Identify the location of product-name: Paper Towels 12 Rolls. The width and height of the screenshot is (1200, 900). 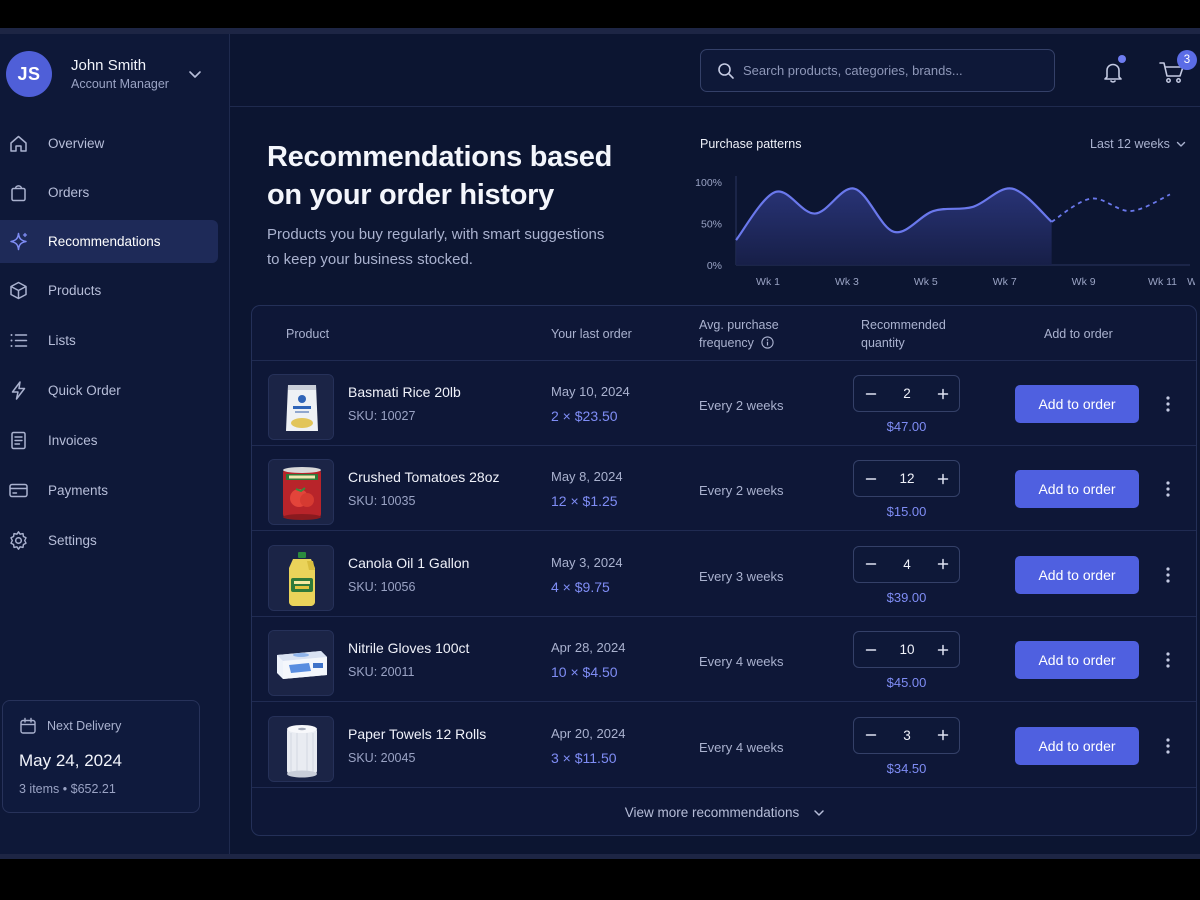
(417, 734).